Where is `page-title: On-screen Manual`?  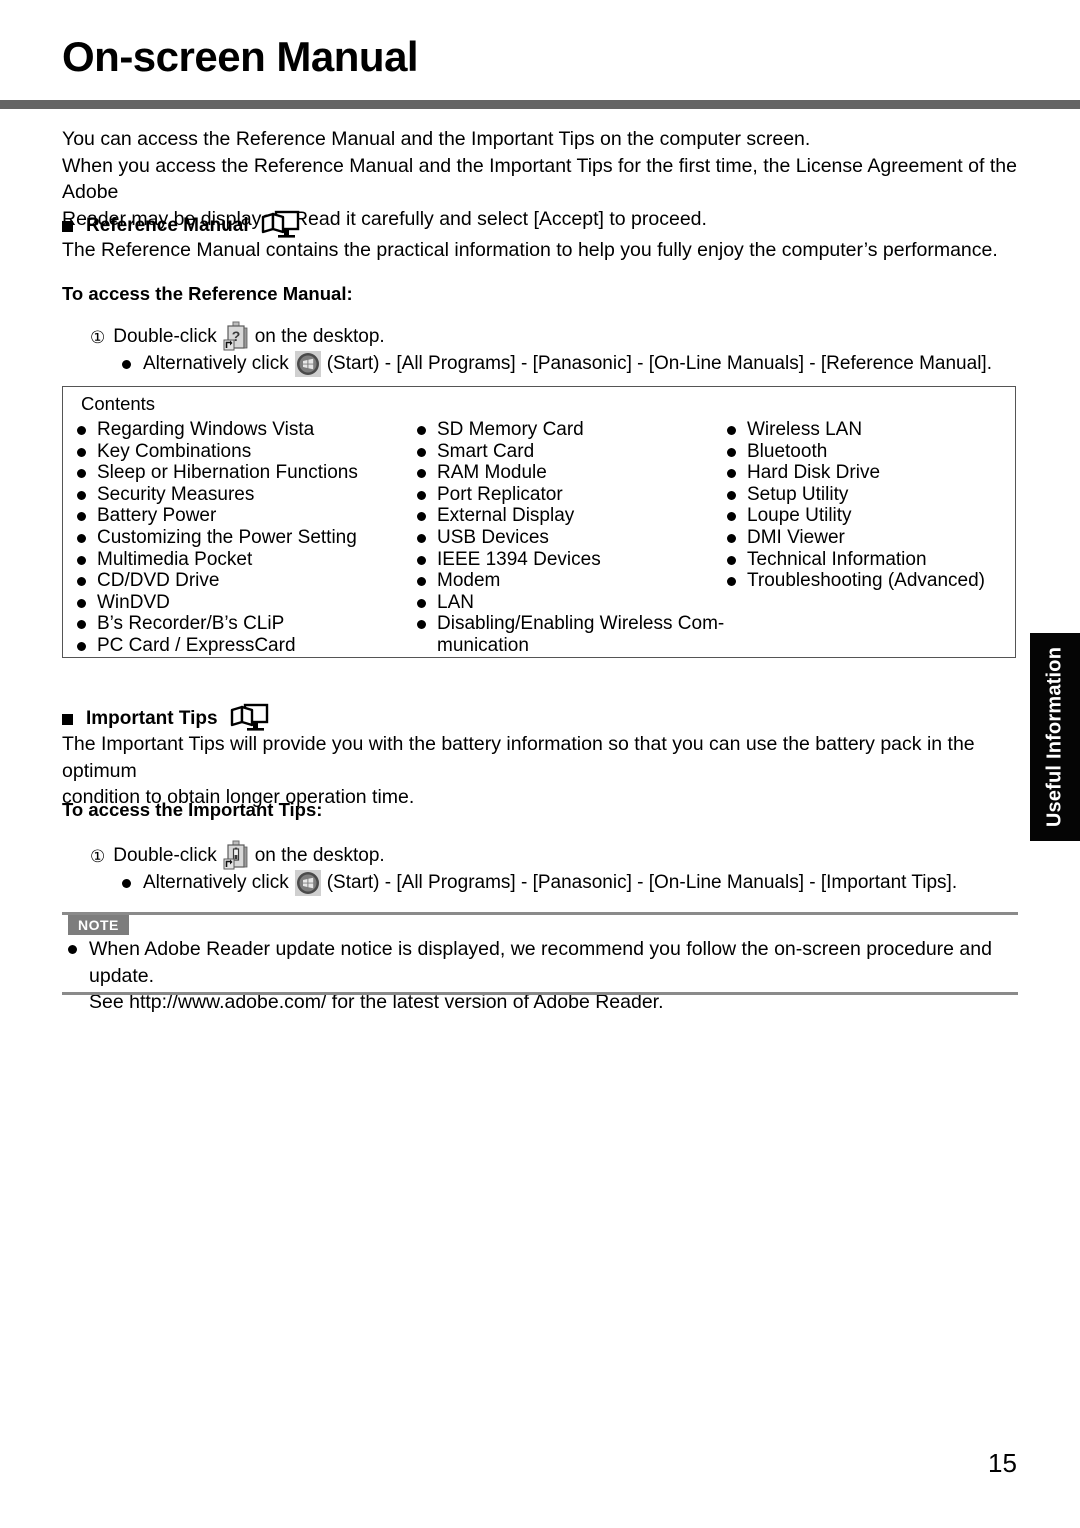 page-title: On-screen Manual is located at coordinates (240, 56).